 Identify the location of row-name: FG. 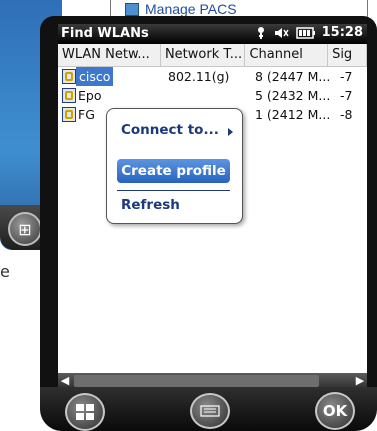
(86, 114).